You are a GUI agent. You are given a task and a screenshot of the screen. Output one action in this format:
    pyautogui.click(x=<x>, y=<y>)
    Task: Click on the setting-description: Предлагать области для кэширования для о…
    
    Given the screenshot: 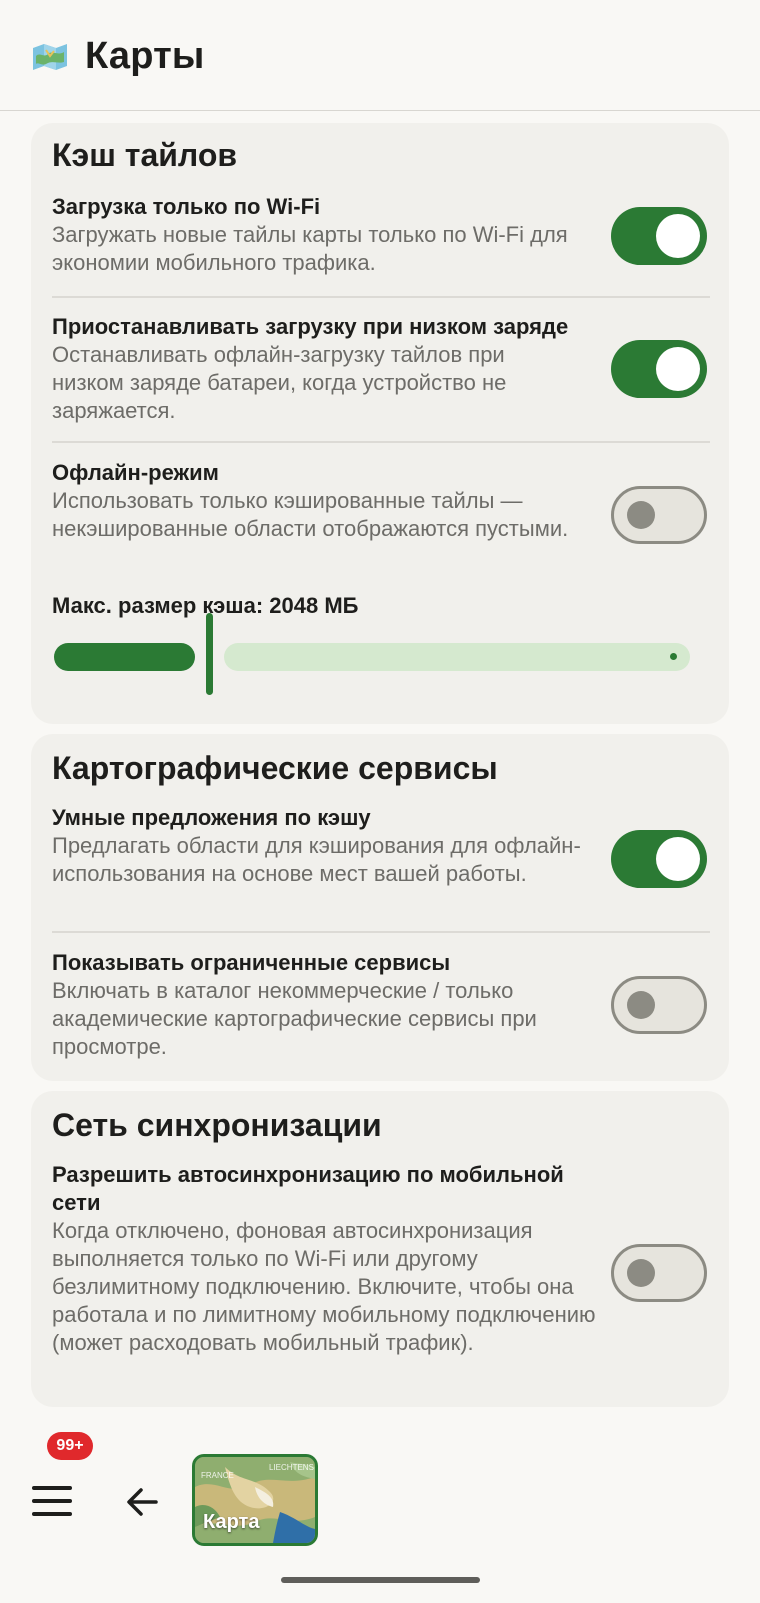 What is the action you would take?
    pyautogui.click(x=316, y=859)
    